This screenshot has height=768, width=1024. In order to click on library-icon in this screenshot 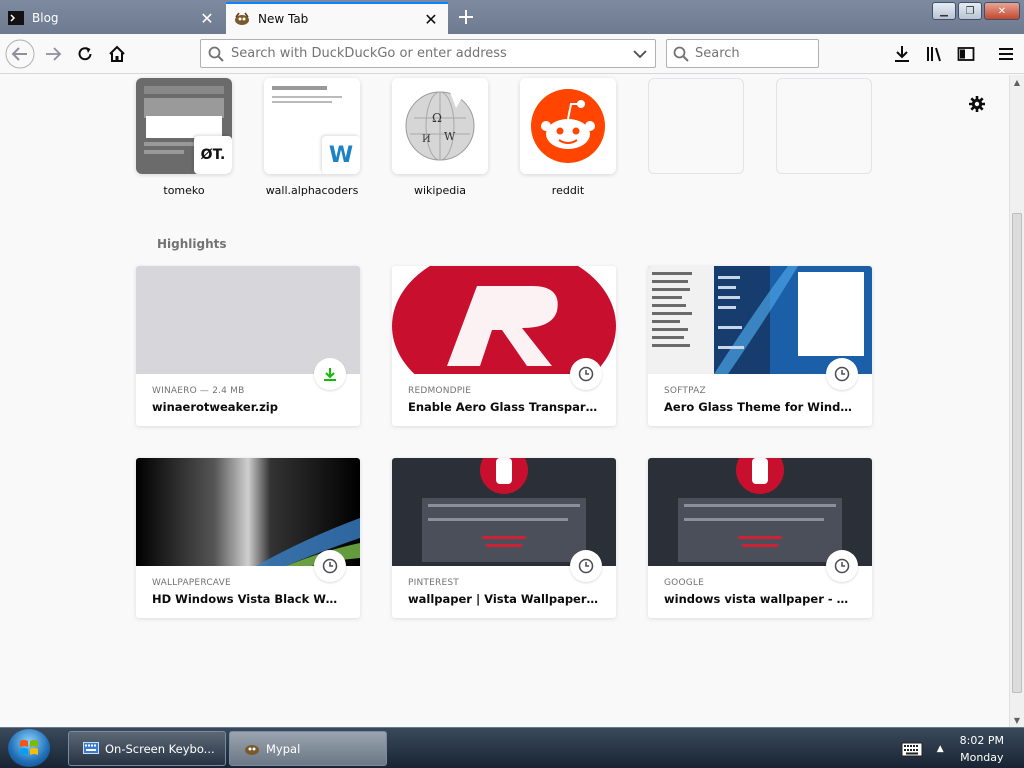, I will do `click(934, 54)`.